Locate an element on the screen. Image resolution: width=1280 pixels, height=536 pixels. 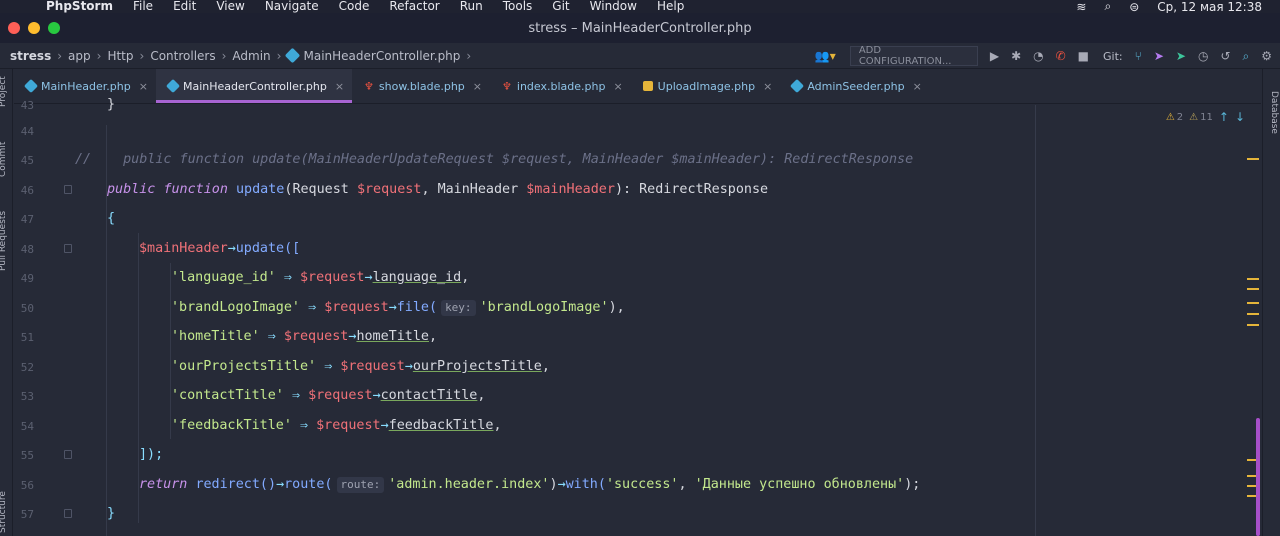
git-push-icon: ➤ is located at coordinates (1181, 56).